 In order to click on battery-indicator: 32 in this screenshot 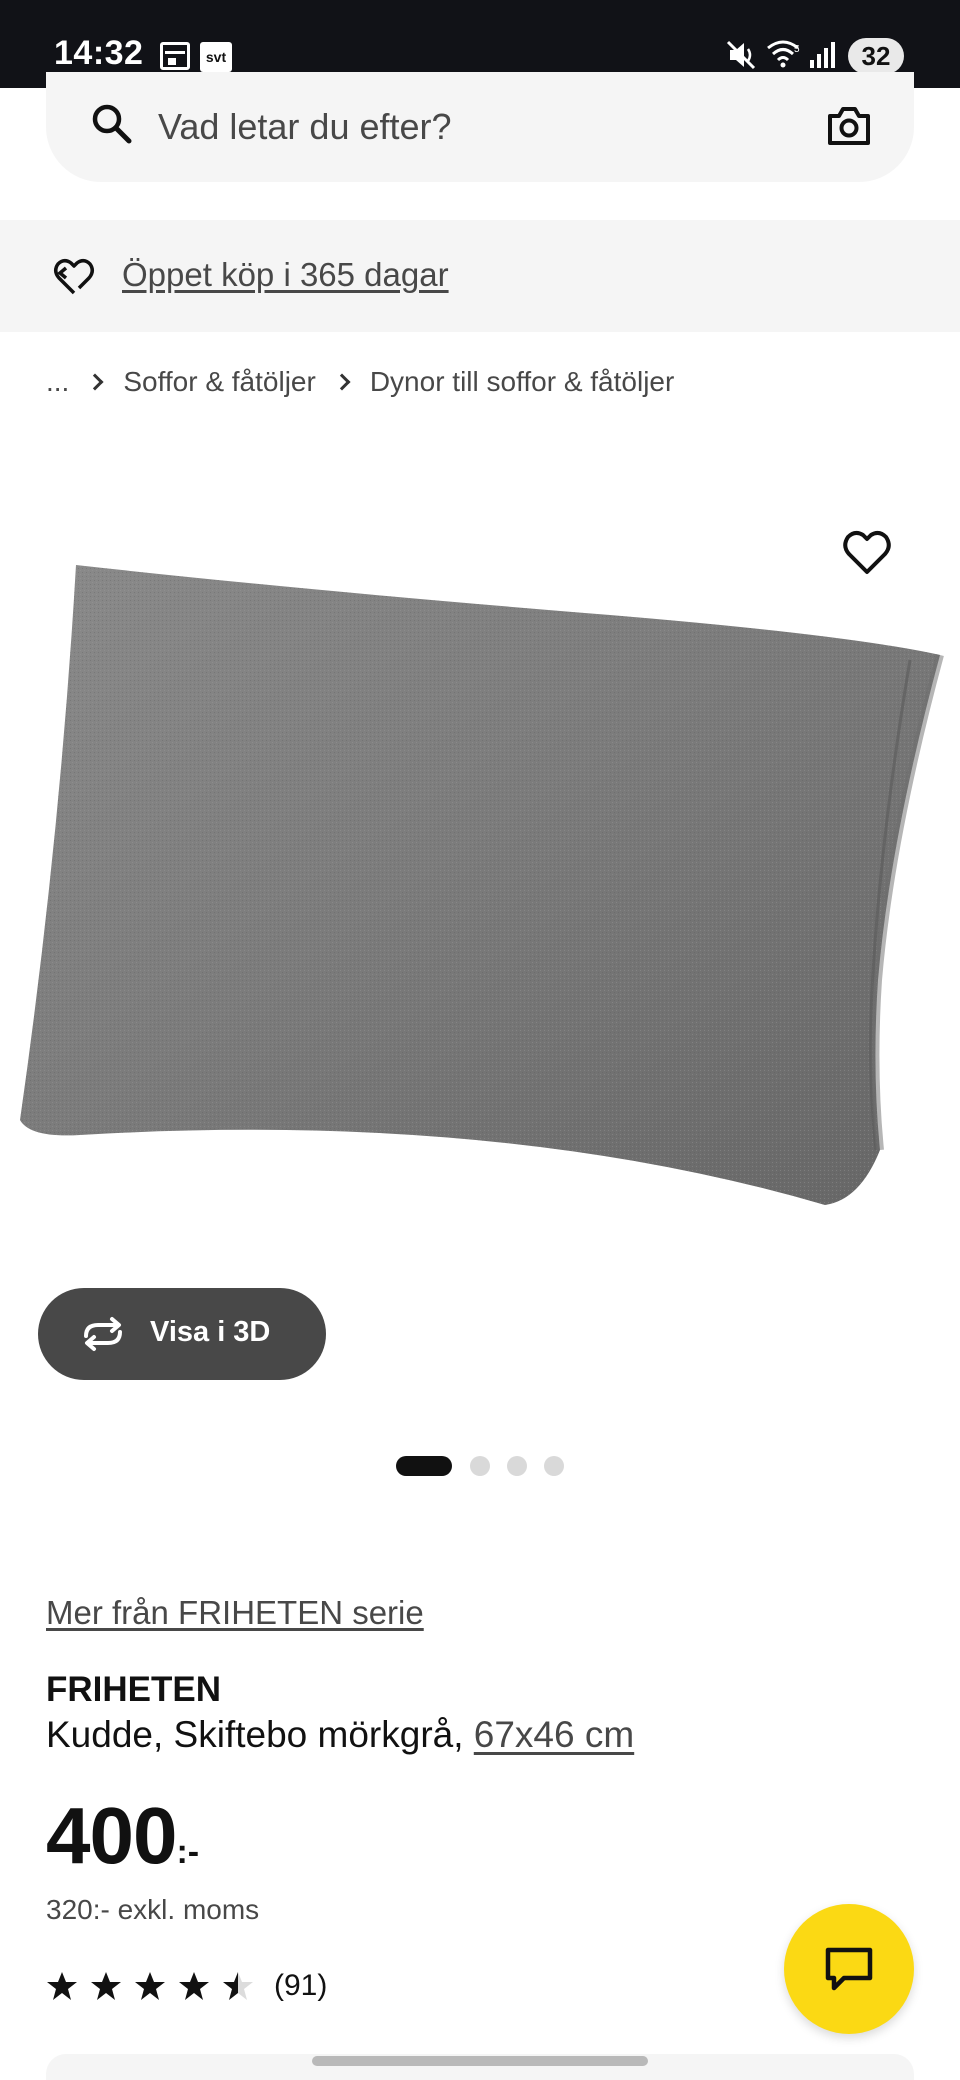, I will do `click(876, 56)`.